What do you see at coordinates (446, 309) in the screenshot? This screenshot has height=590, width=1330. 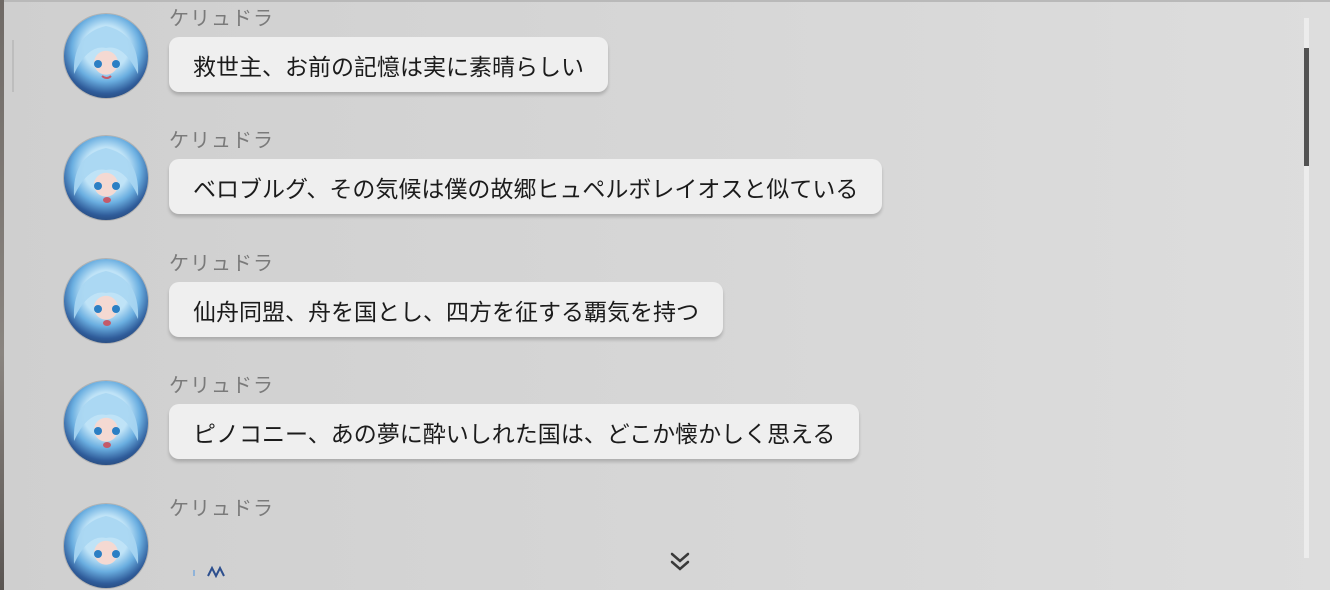 I see `message-bubble: 仙舟同盟、舟を国とし、四方を征する覇気を持つ` at bounding box center [446, 309].